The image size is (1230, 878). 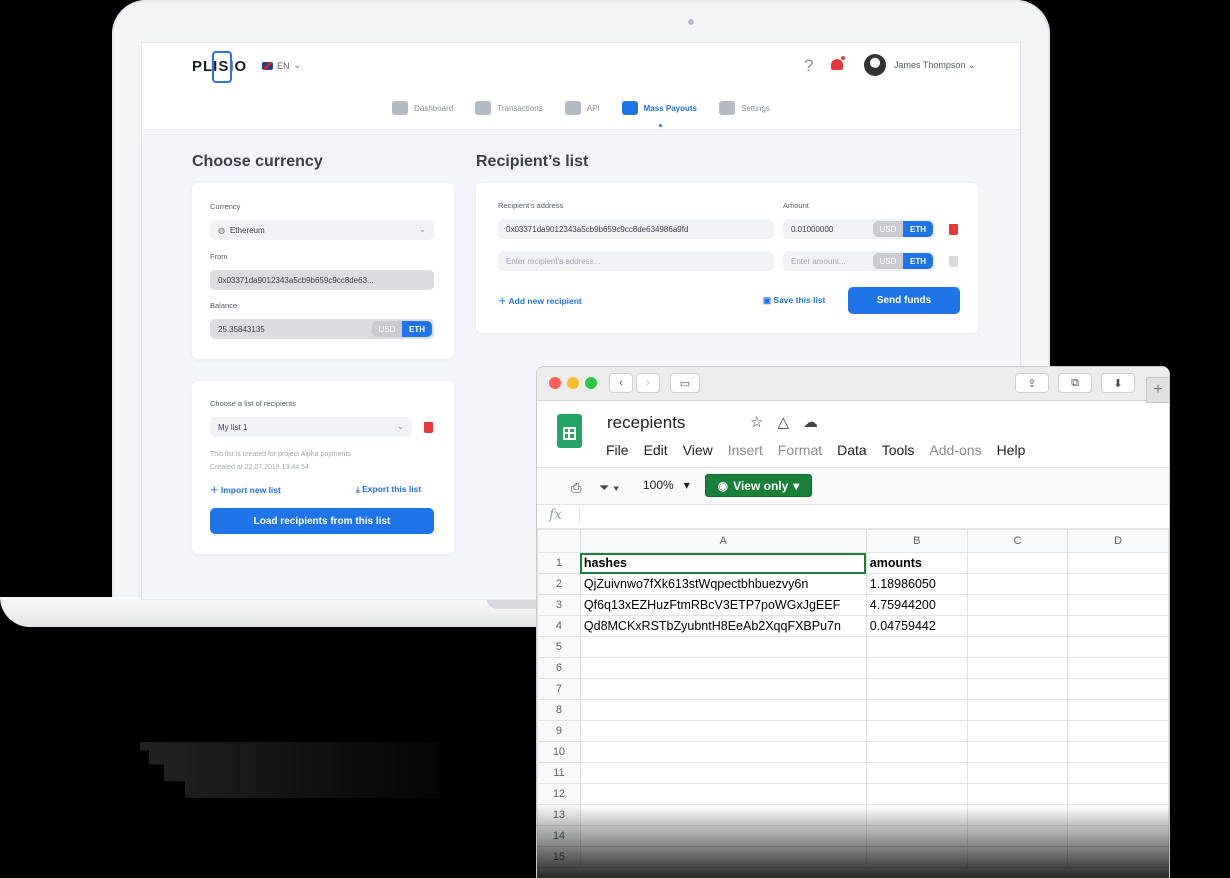 What do you see at coordinates (723, 541) in the screenshot?
I see `column-header: A` at bounding box center [723, 541].